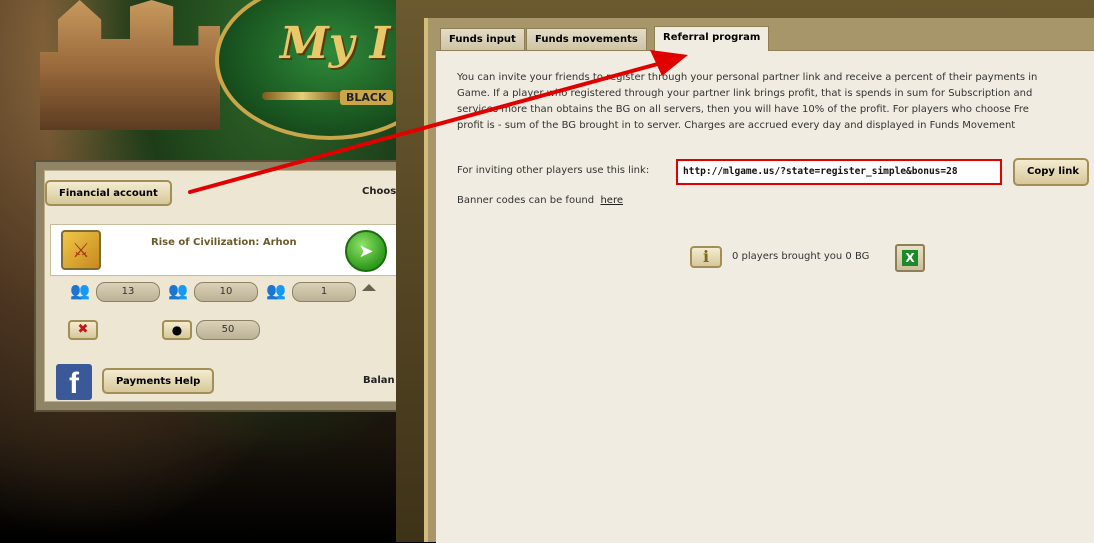  What do you see at coordinates (81, 250) in the screenshot?
I see `game-emblem-icon: ⚔` at bounding box center [81, 250].